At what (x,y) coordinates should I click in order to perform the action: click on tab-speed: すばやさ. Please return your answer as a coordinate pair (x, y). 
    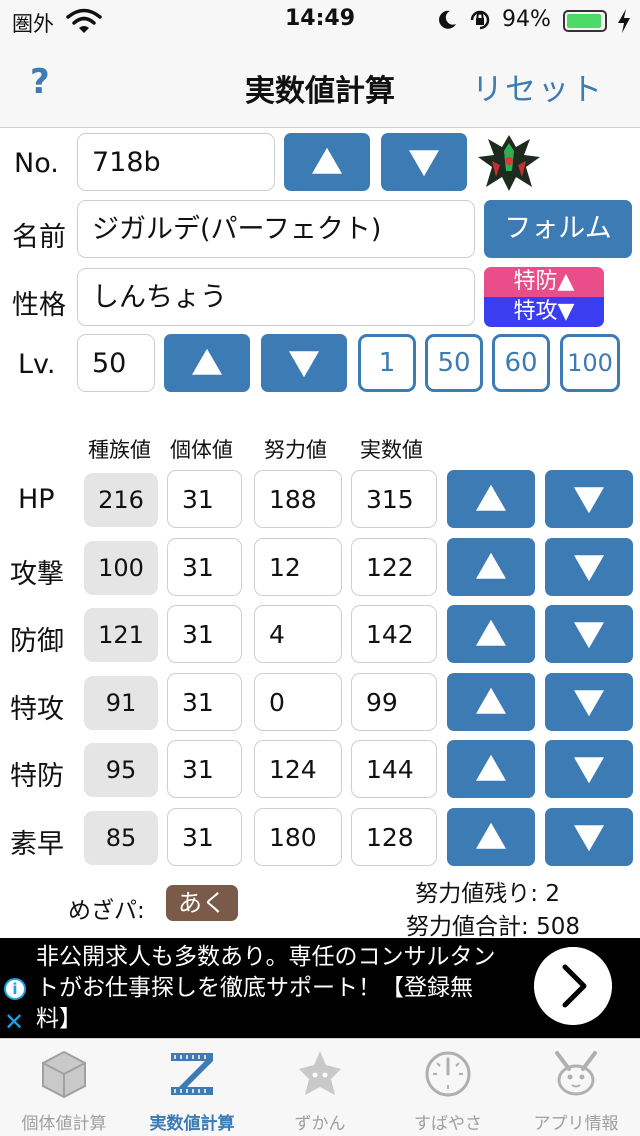
    Looking at the image, I should click on (448, 1087).